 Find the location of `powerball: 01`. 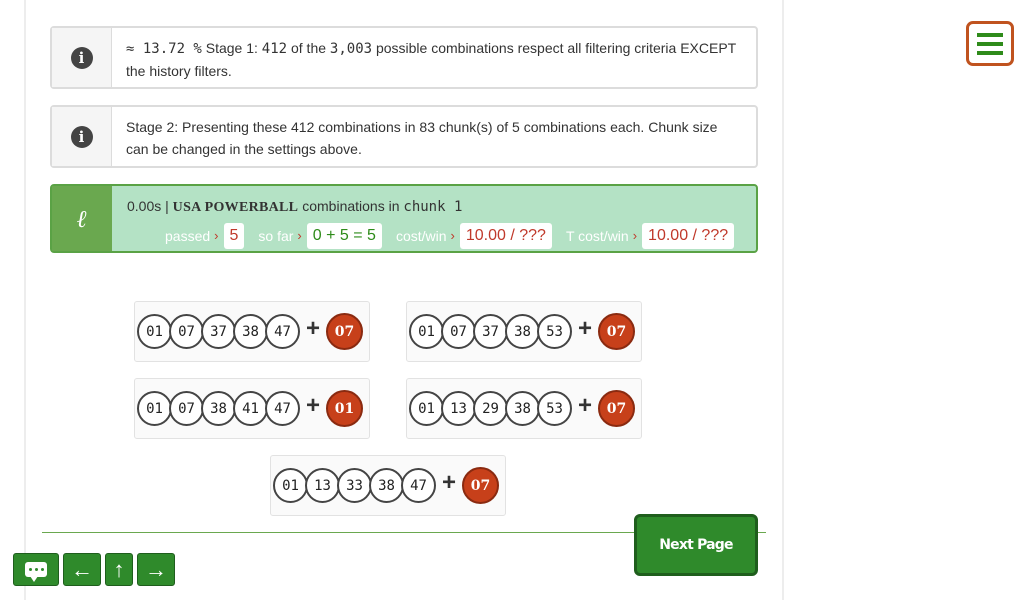

powerball: 01 is located at coordinates (345, 408).